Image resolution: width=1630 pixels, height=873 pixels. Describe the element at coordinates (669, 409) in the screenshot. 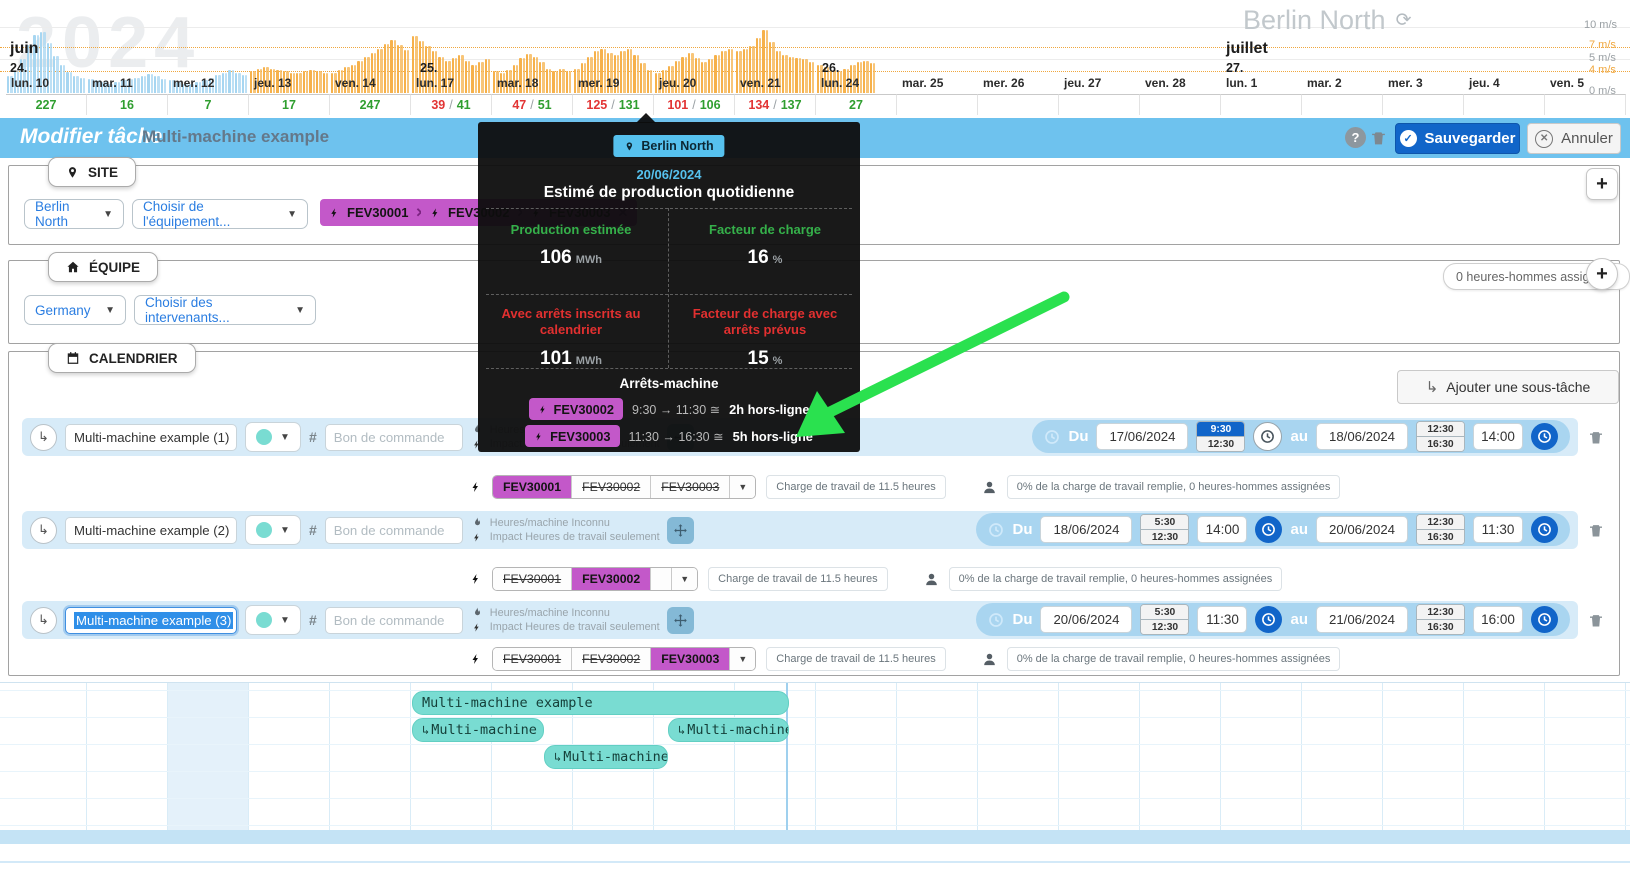

I see `machine-stop-row: FEV30002 9:30 → 11:30 ≅ 2h hors-ligne` at that location.